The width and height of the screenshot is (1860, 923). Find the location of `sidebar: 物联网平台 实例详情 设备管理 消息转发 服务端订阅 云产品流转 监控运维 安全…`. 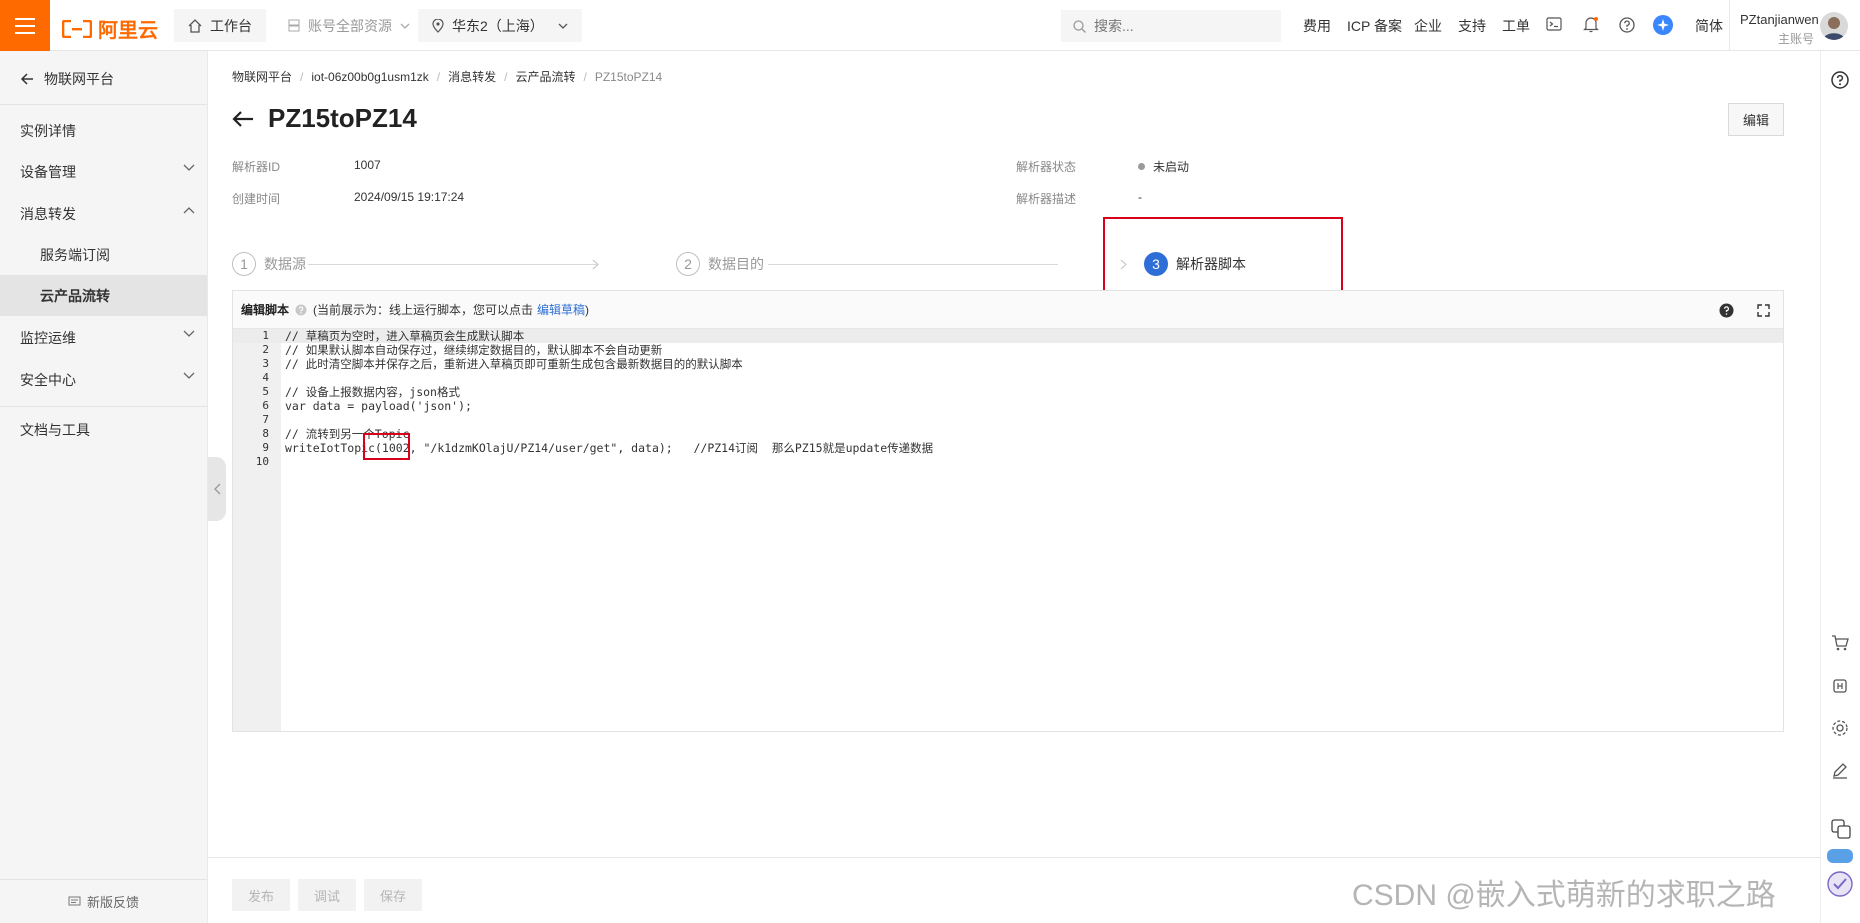

sidebar: 物联网平台 实例详情 设备管理 消息转发 服务端订阅 云产品流转 监控运维 安全… is located at coordinates (104, 487).